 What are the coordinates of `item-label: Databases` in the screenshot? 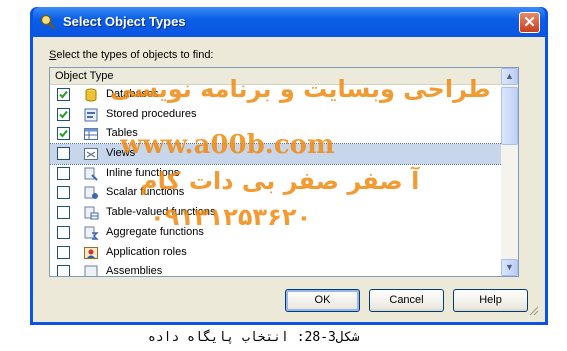 It's located at (132, 94).